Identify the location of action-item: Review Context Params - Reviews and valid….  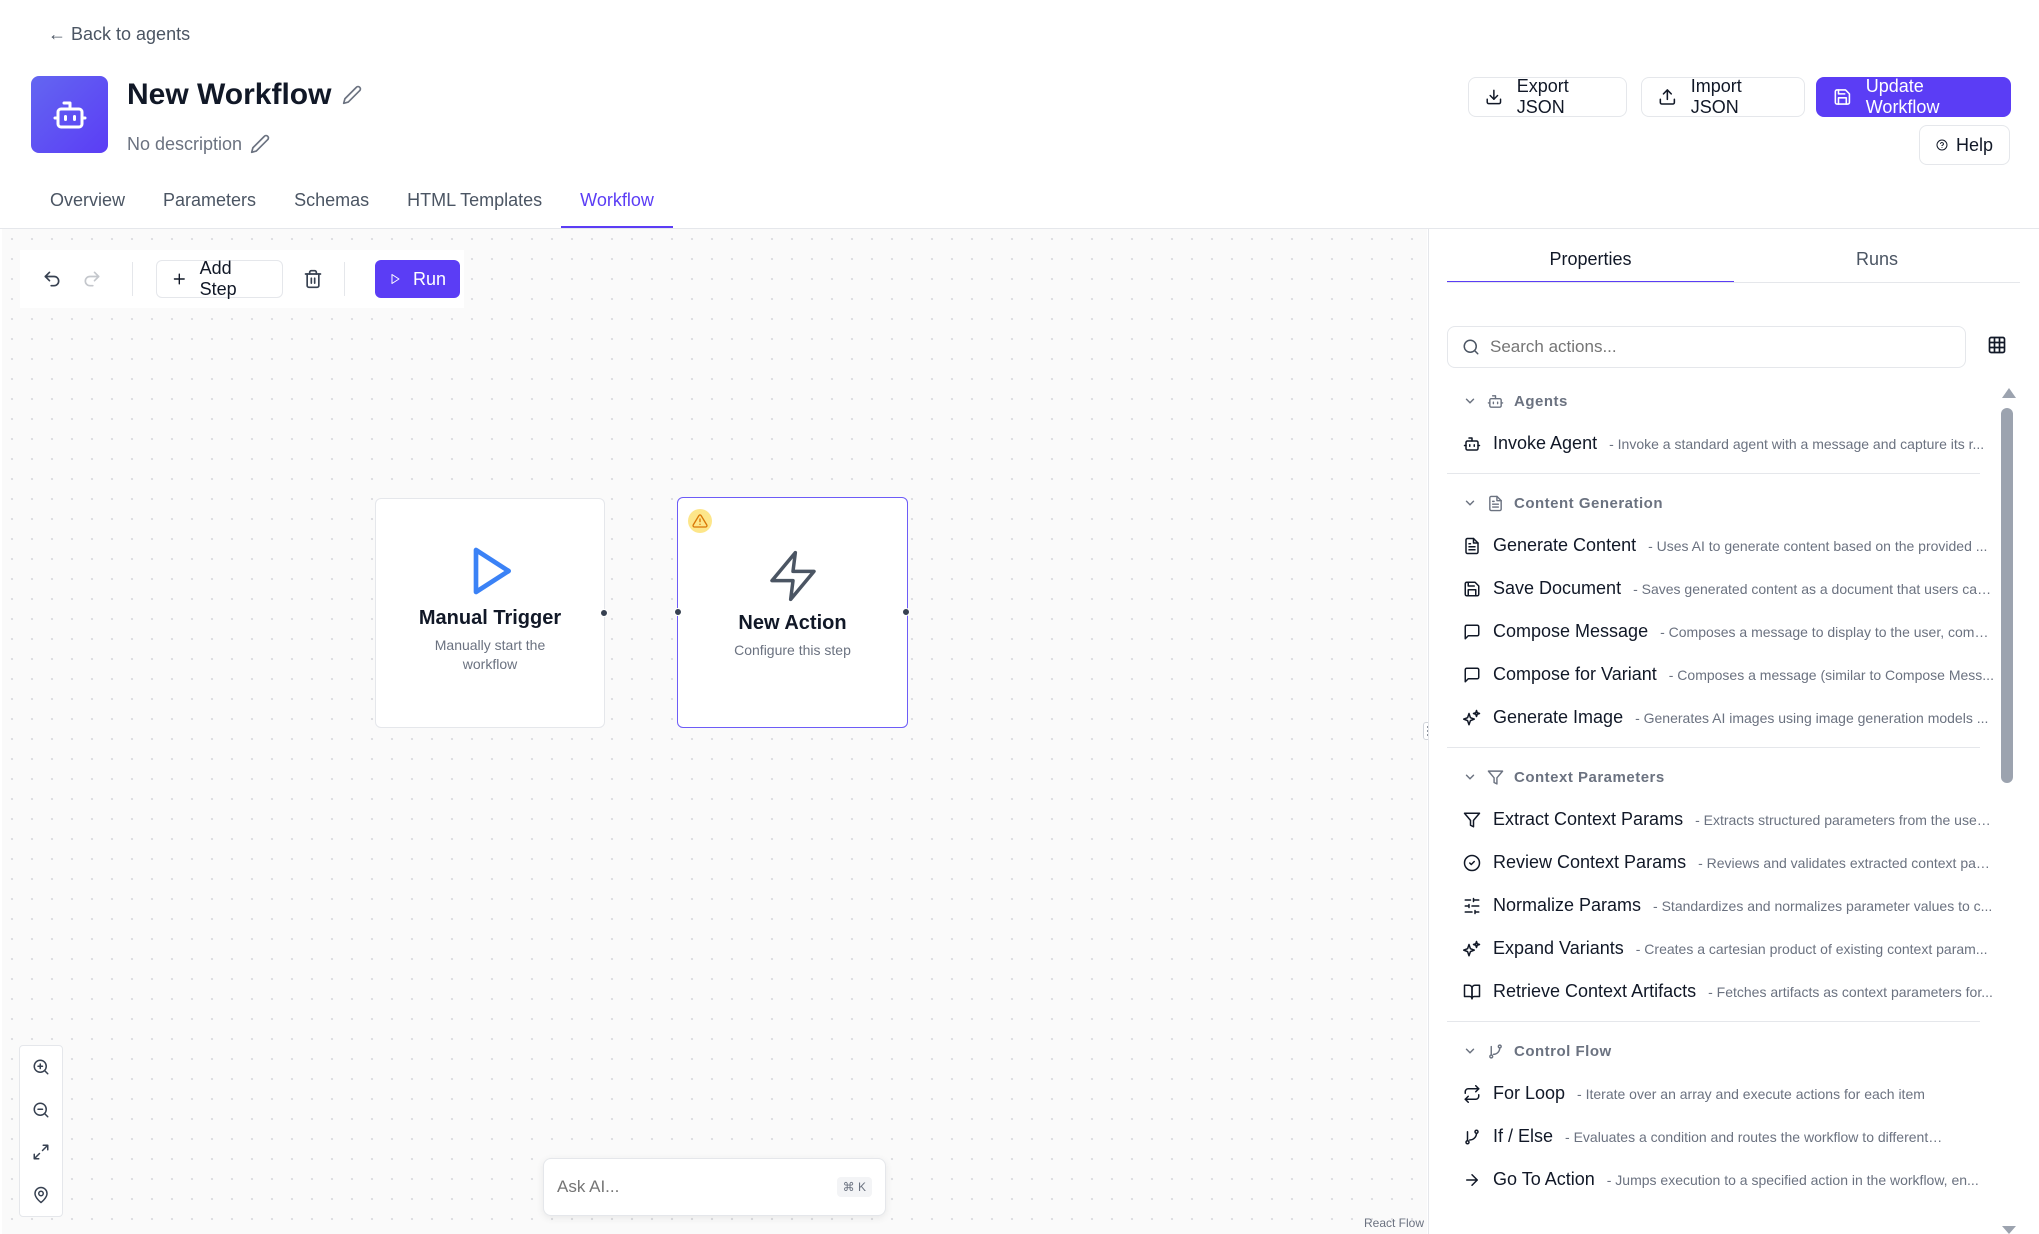
(1720, 862).